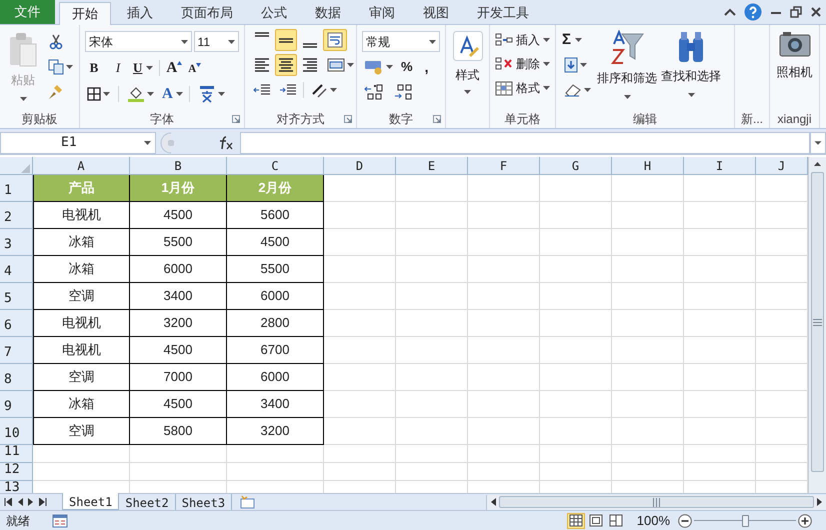  What do you see at coordinates (753, 12) in the screenshot?
I see `help-icon` at bounding box center [753, 12].